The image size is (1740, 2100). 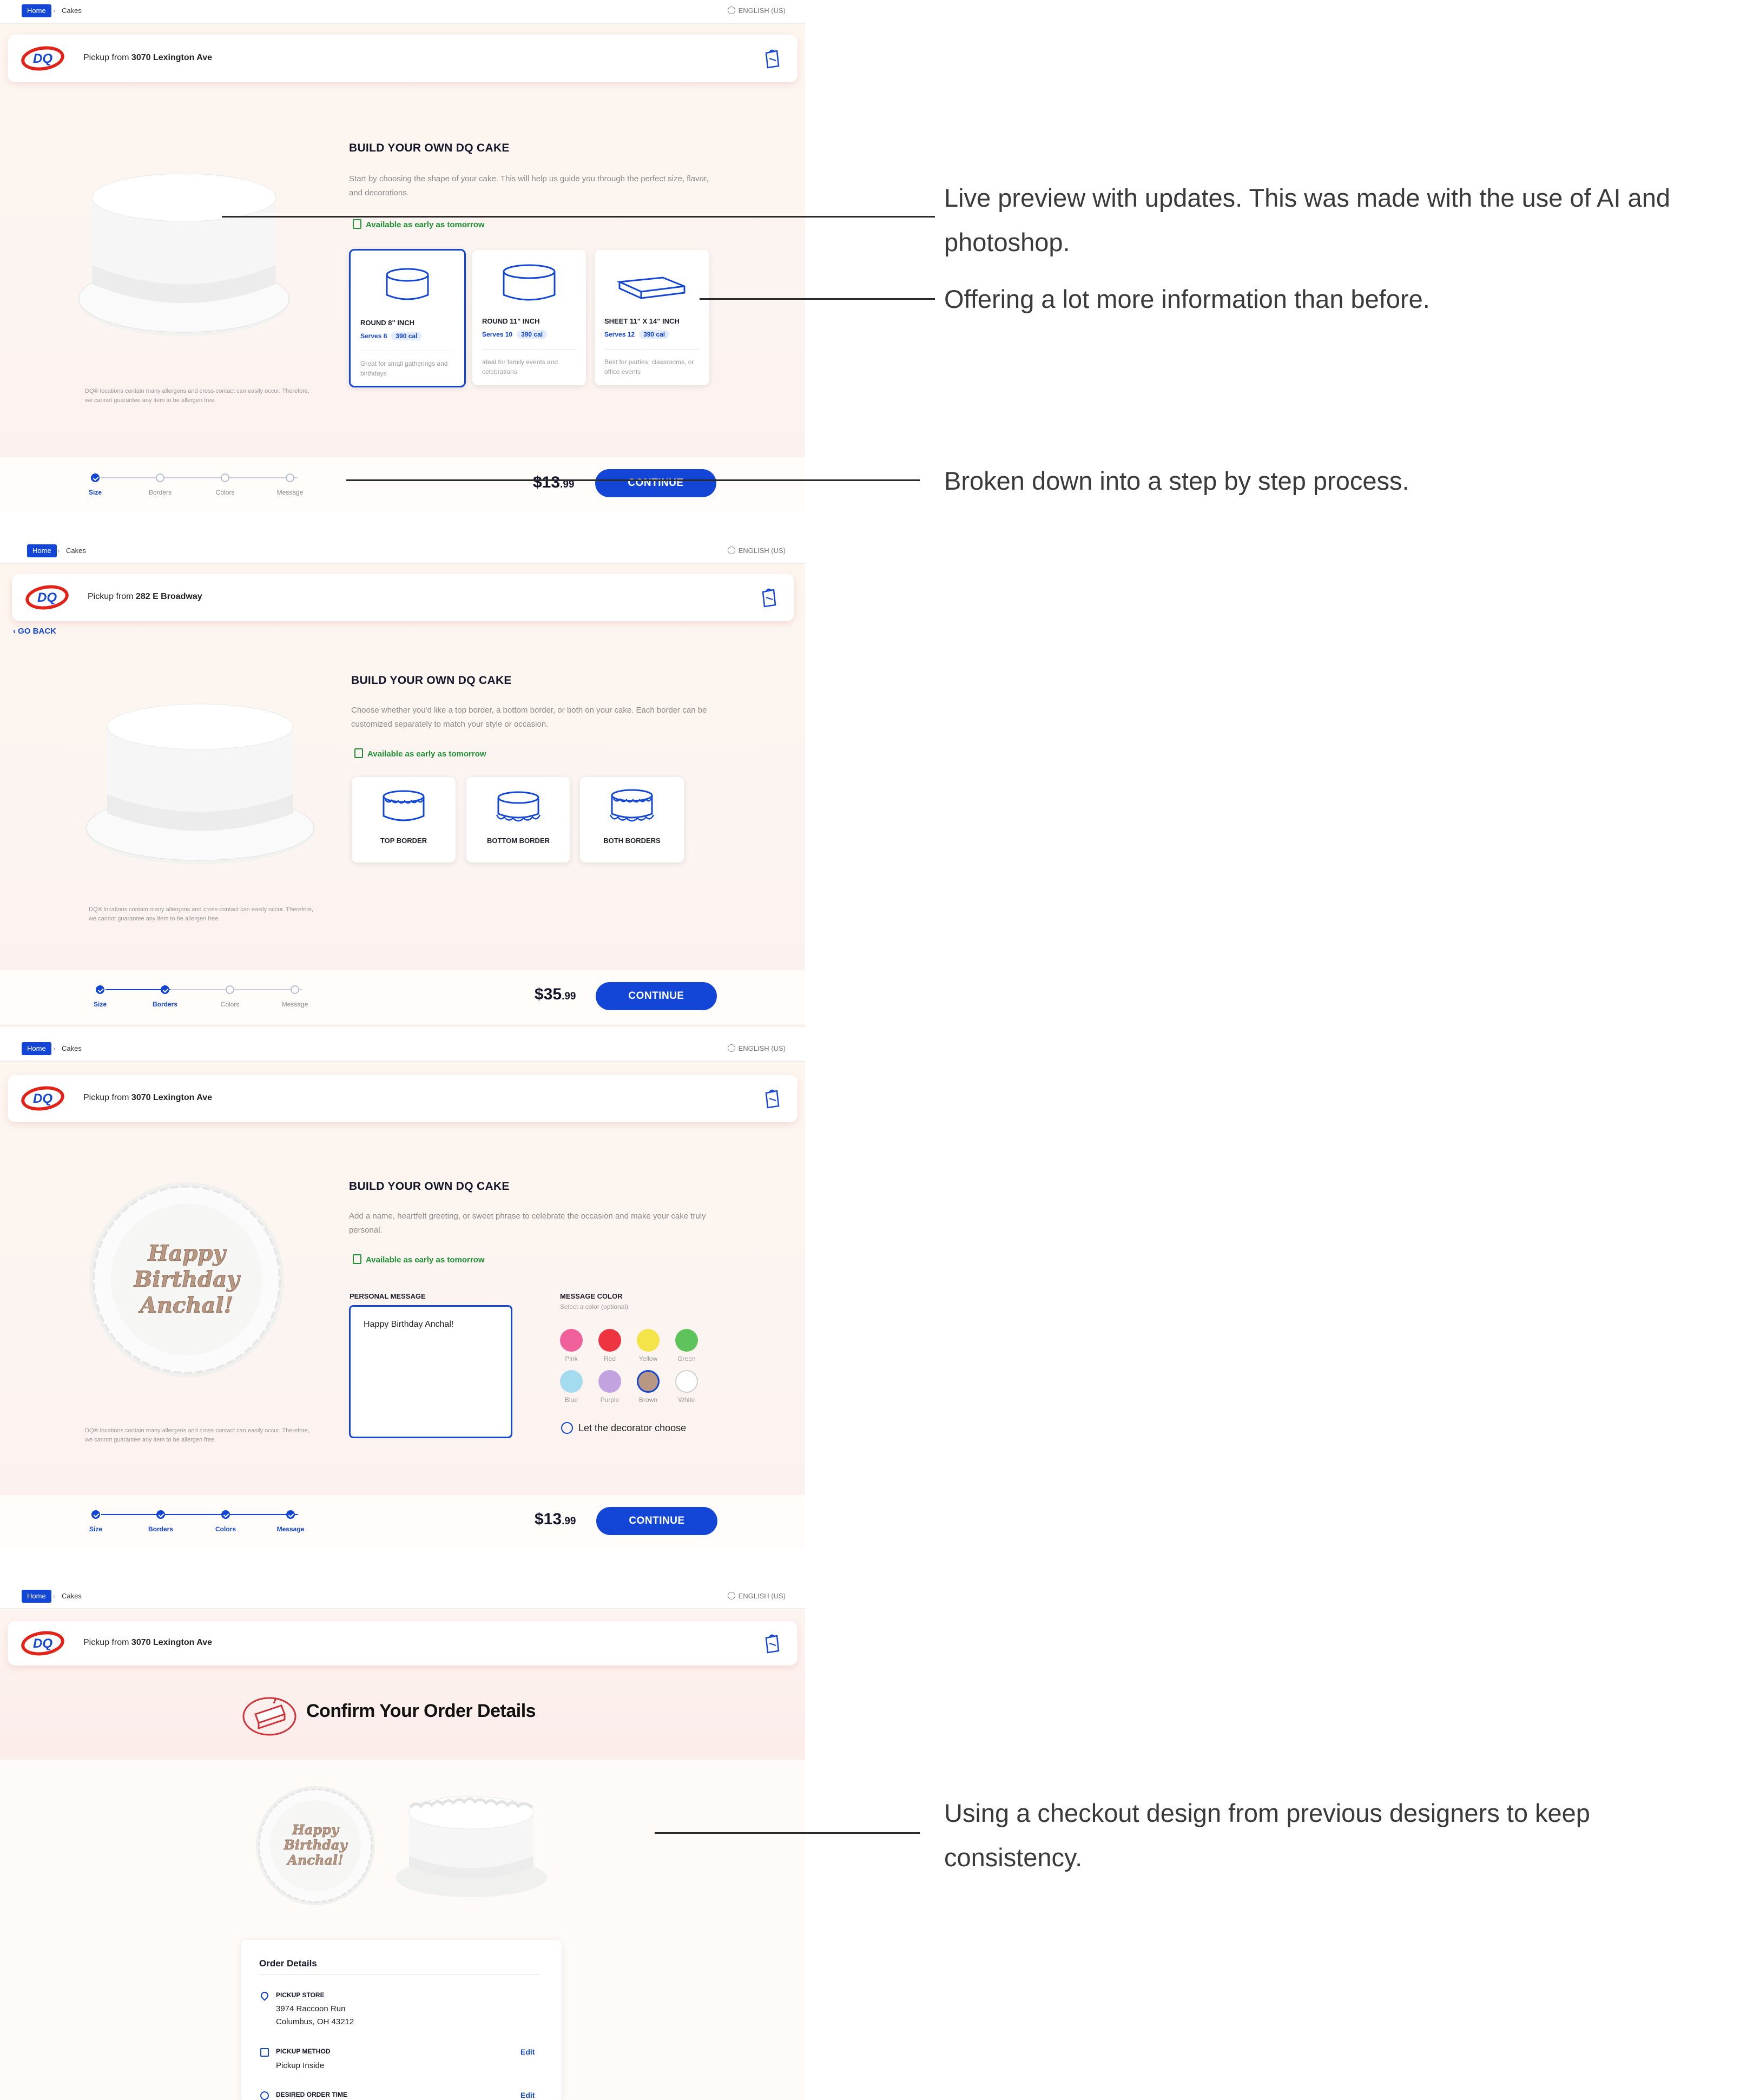 What do you see at coordinates (555, 994) in the screenshot?
I see `price-display: $35.99` at bounding box center [555, 994].